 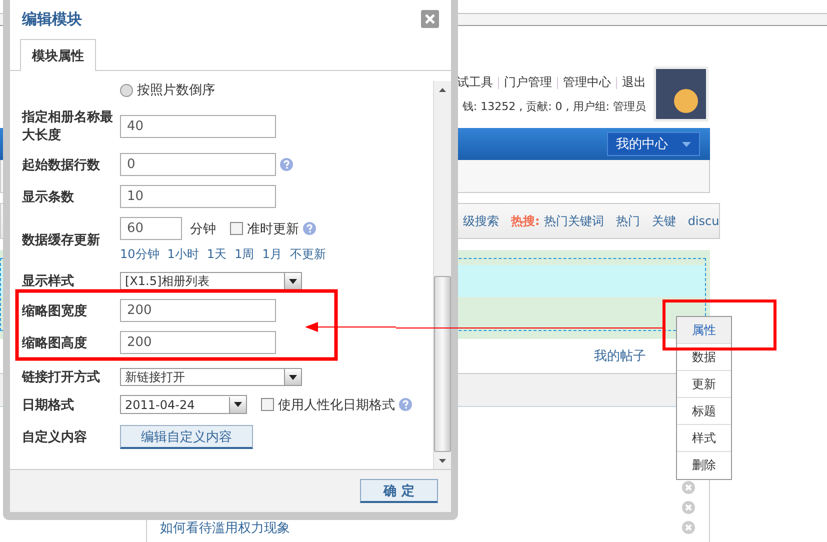 What do you see at coordinates (620, 356) in the screenshot?
I see `post-link: 我的帖子` at bounding box center [620, 356].